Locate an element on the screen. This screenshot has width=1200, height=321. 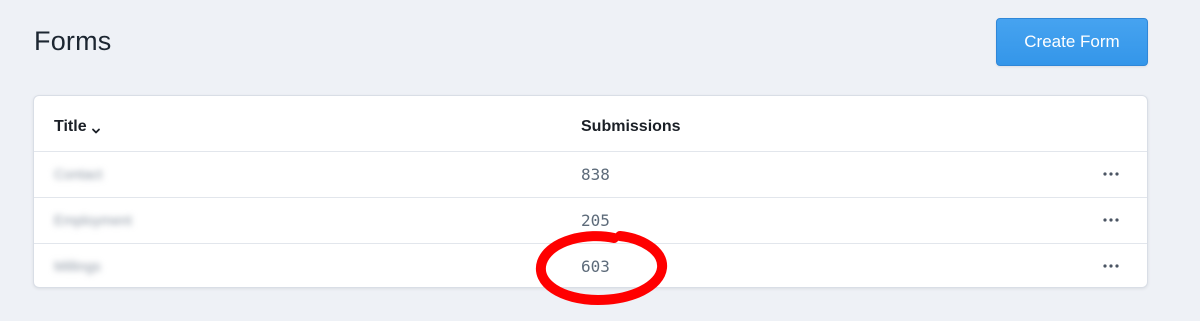
form-title-cell: Millings is located at coordinates (77, 266).